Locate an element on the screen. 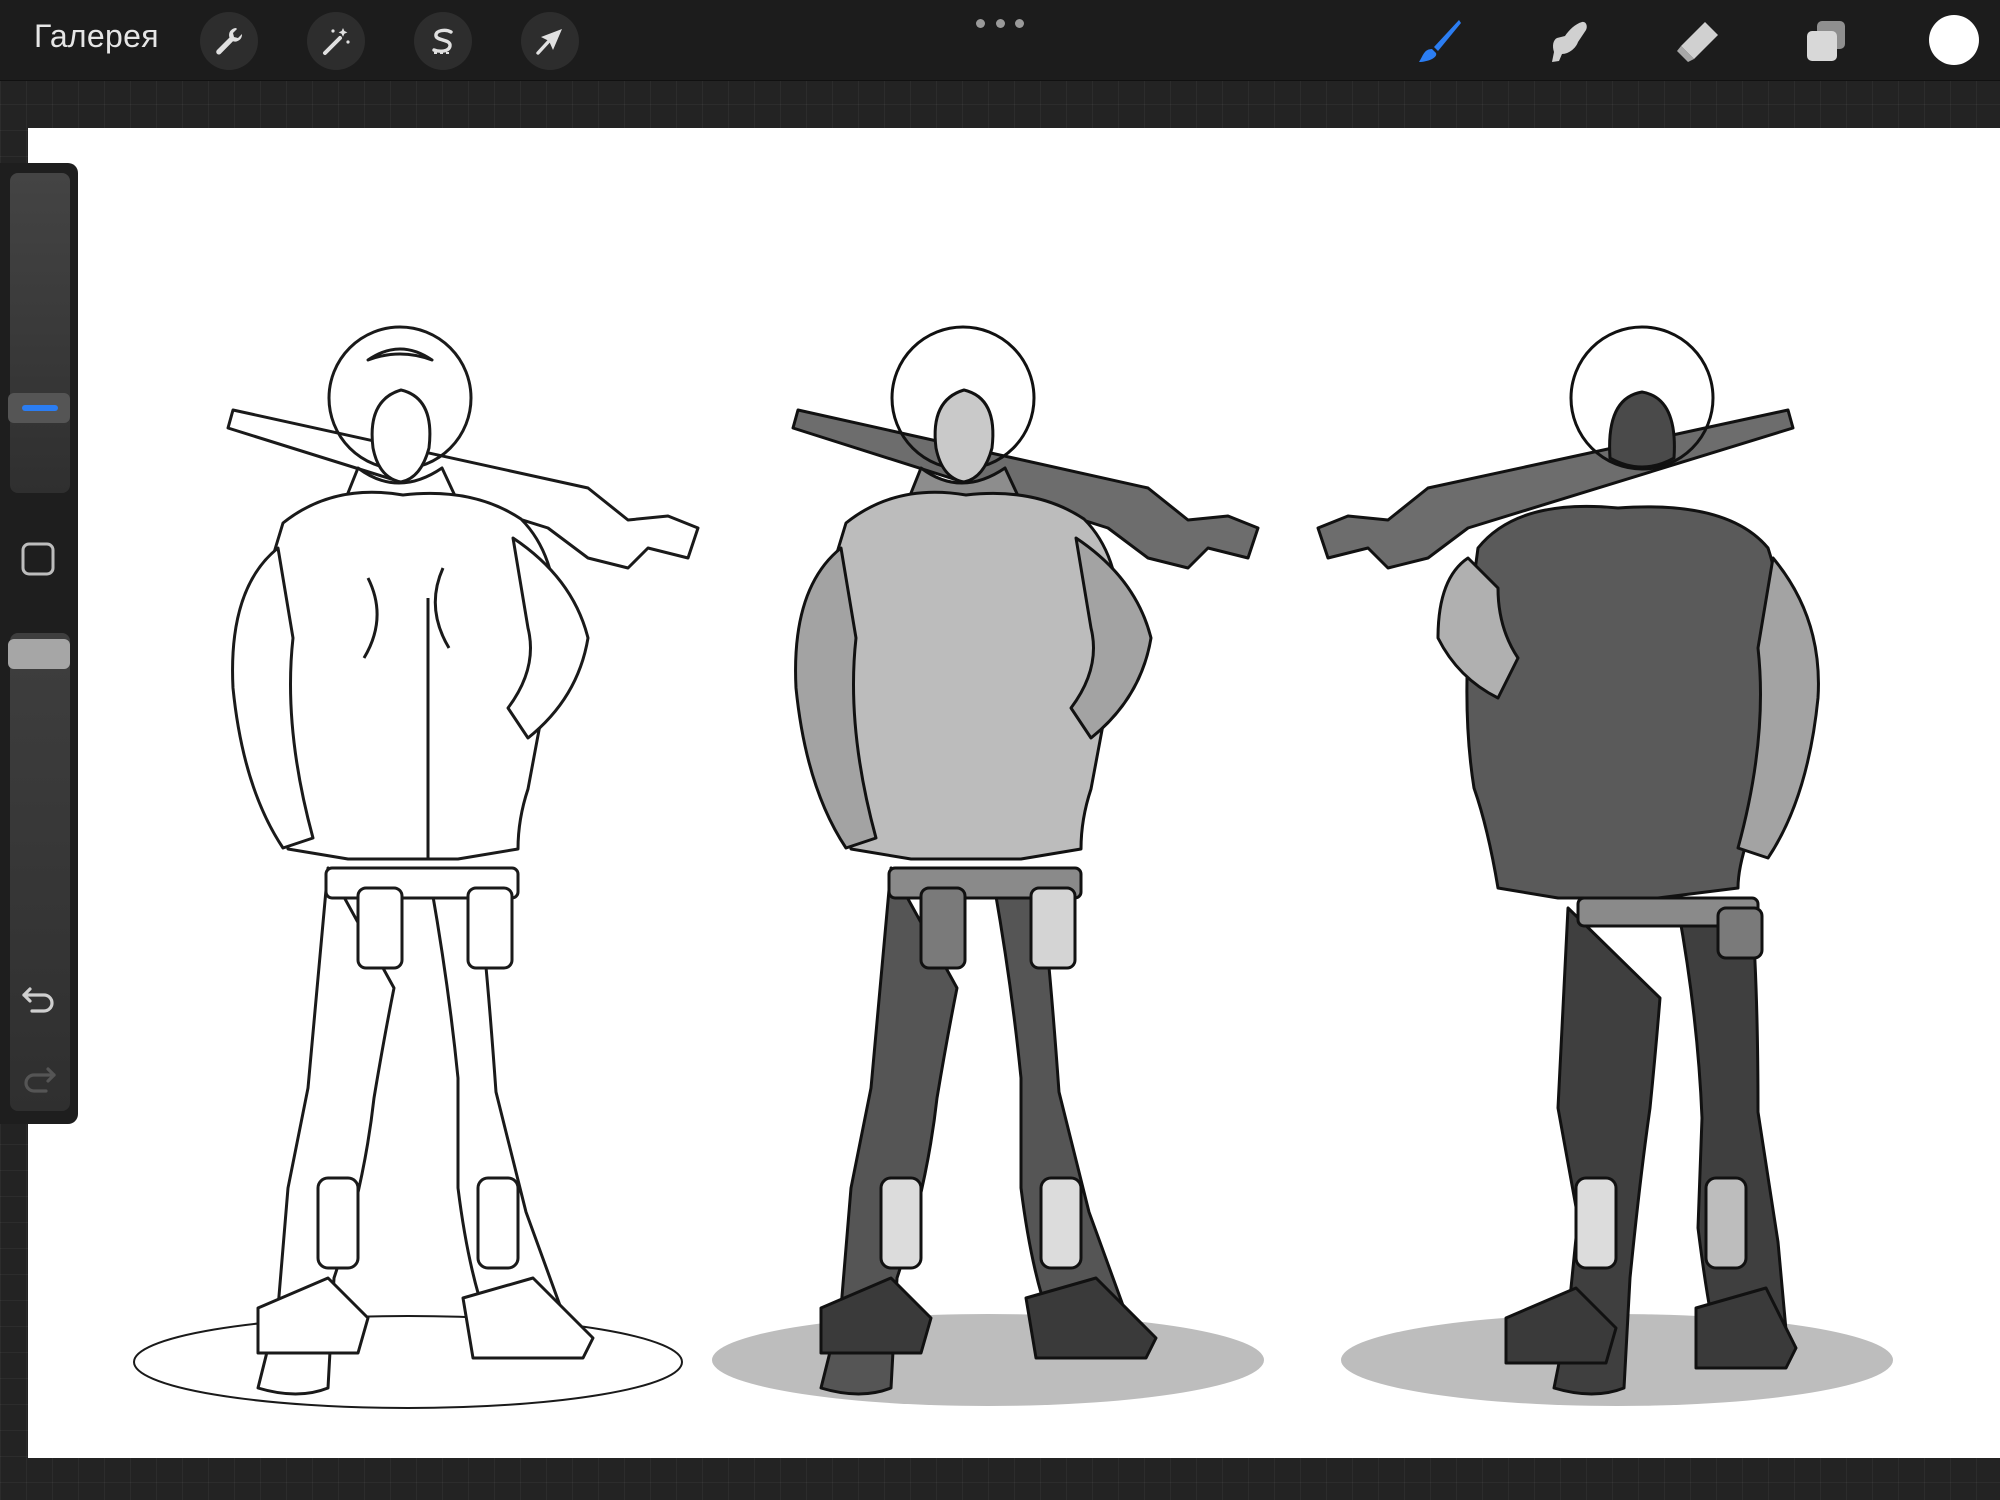 Image resolution: width=2000 pixels, height=1500 pixels. selection-button is located at coordinates (443, 41).